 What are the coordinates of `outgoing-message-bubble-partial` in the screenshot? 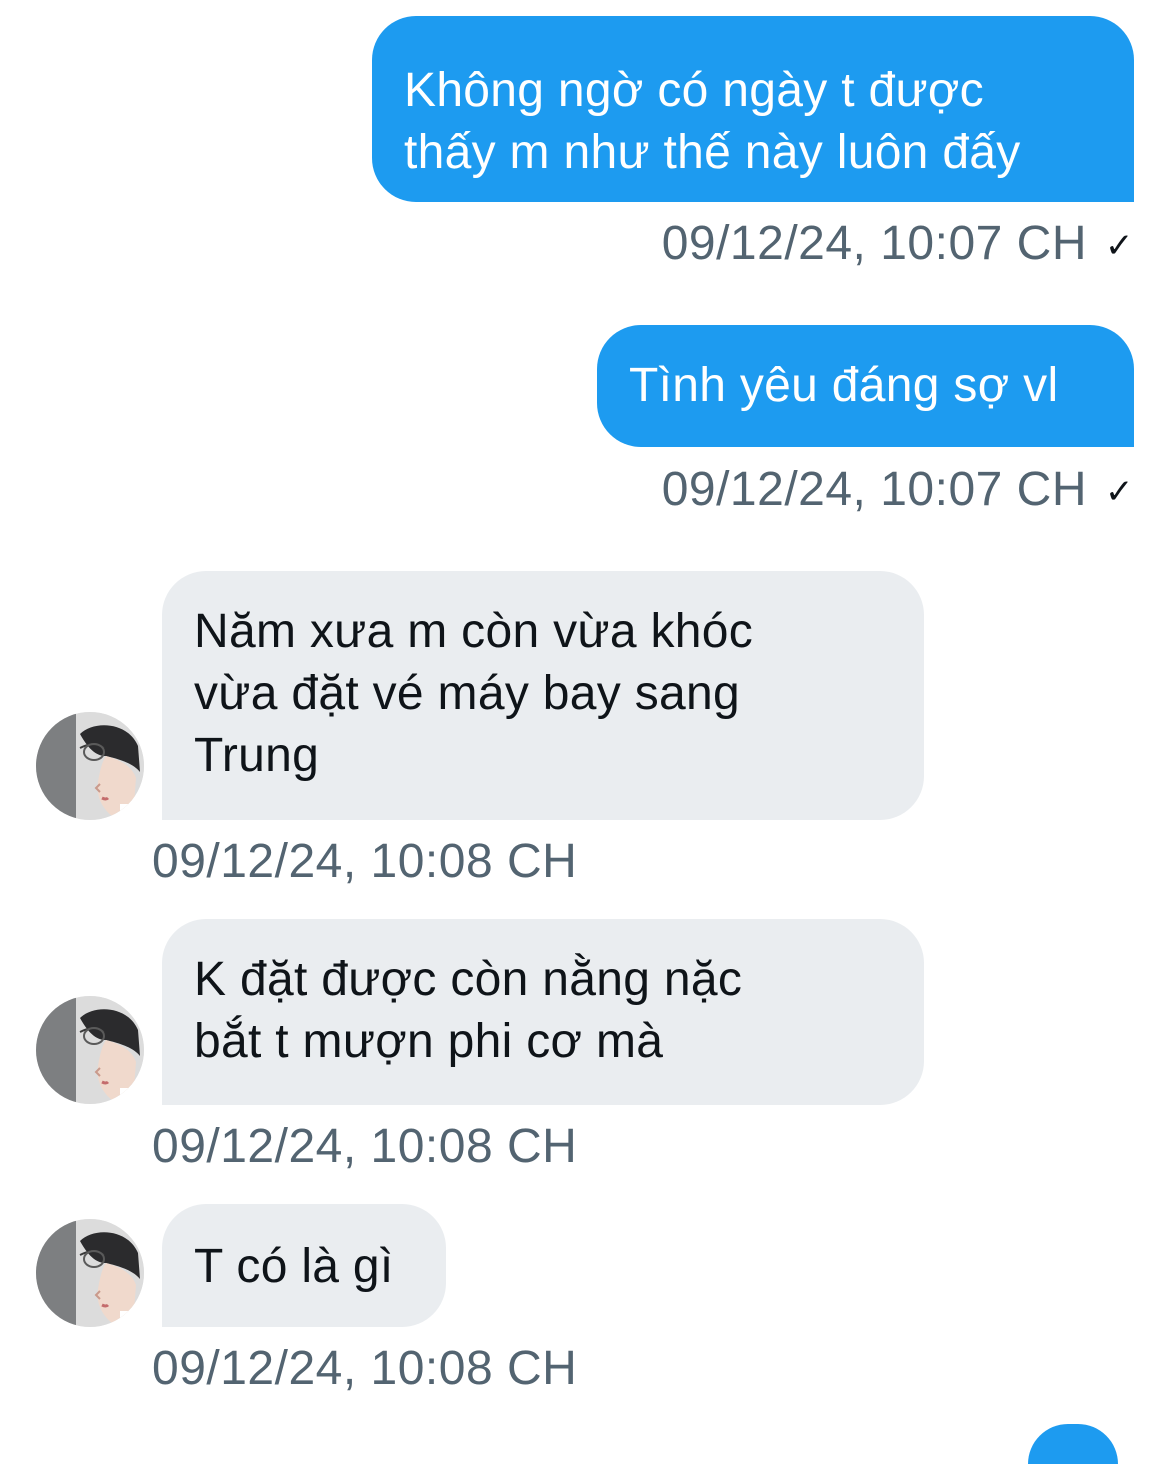 It's located at (1073, 1444).